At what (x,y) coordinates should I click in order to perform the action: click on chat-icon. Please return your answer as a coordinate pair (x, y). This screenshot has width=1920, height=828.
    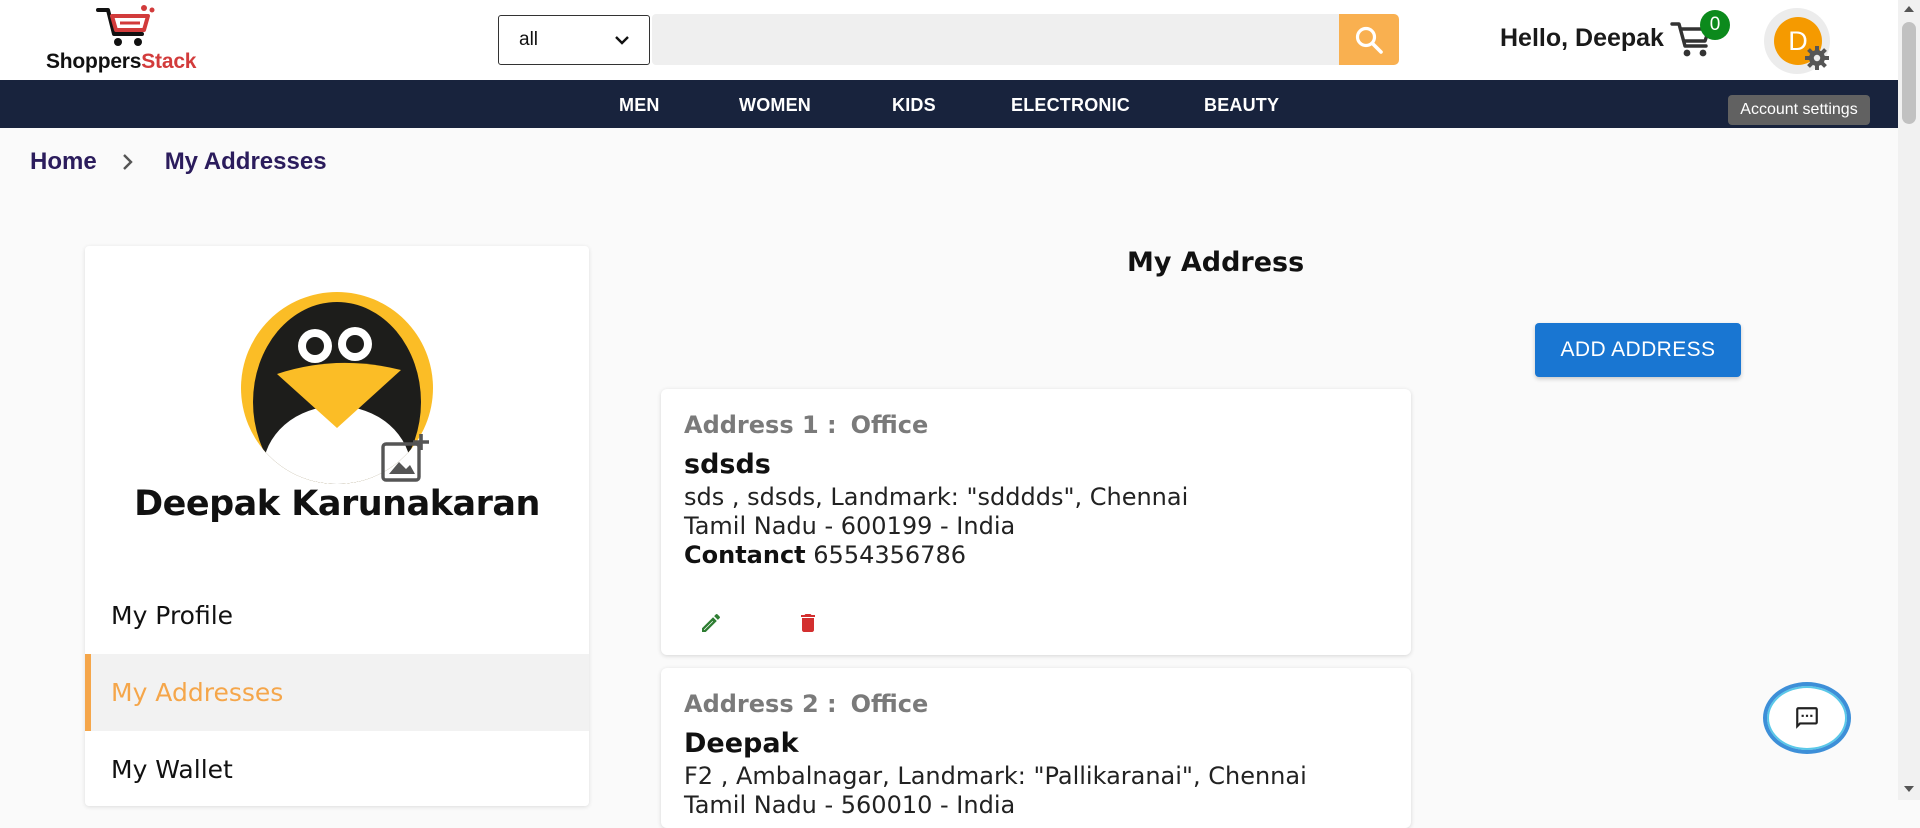
    Looking at the image, I should click on (1807, 718).